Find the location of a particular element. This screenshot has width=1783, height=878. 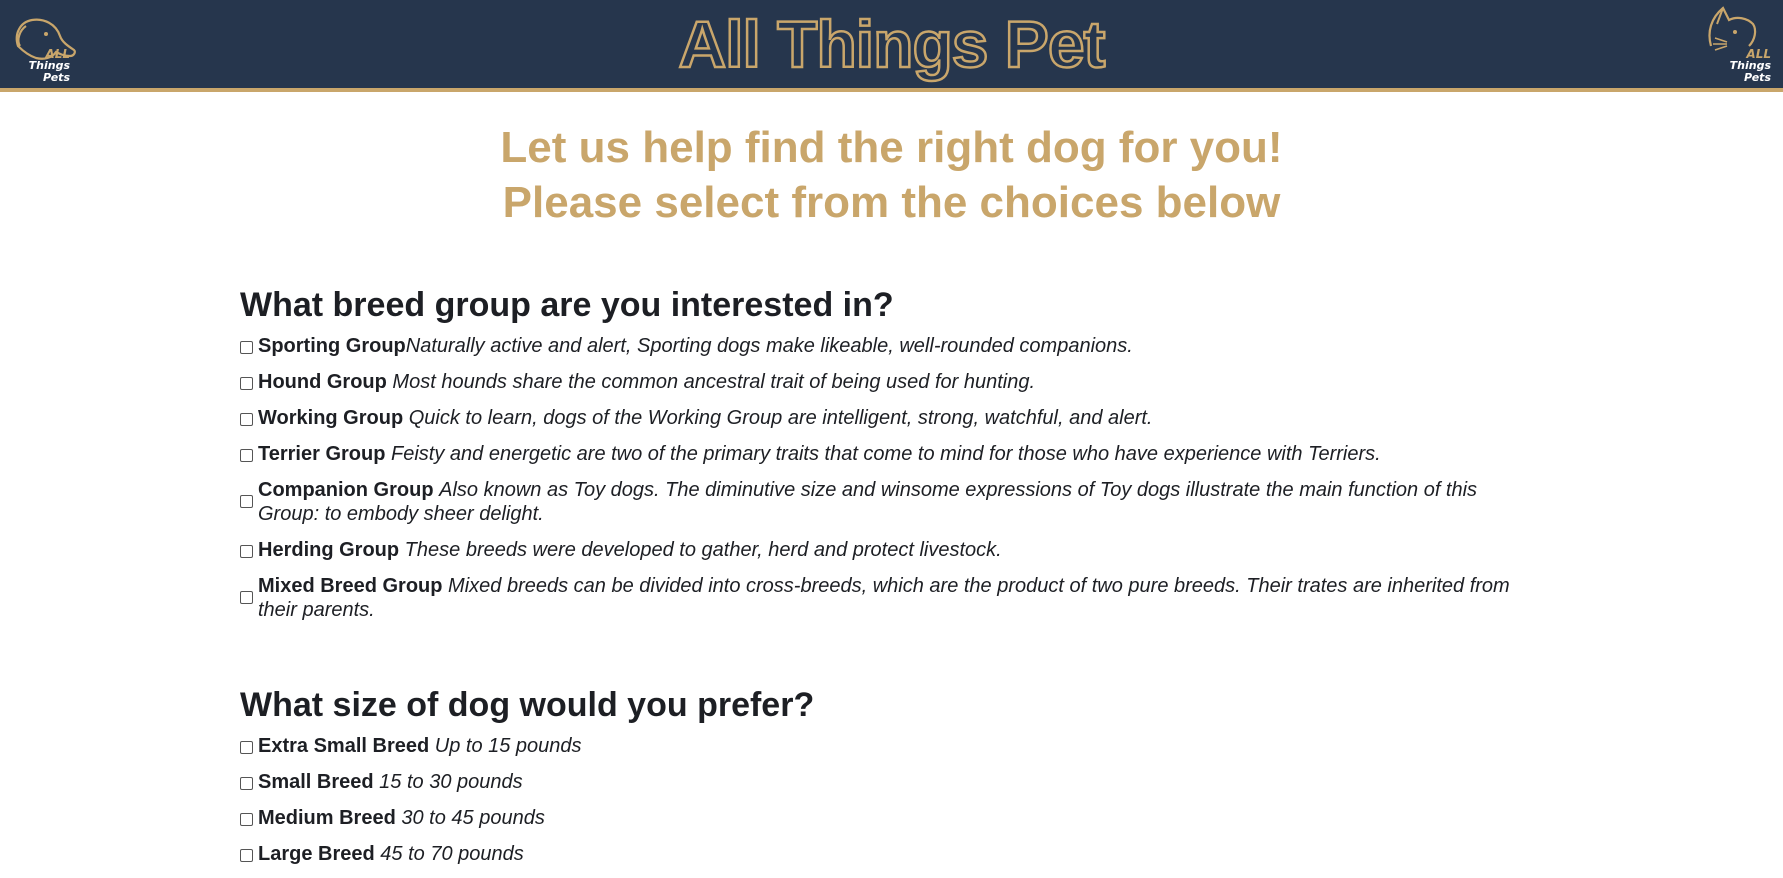

size-option-large: Large Breed 45 to 70 pounds is located at coordinates (890, 854).